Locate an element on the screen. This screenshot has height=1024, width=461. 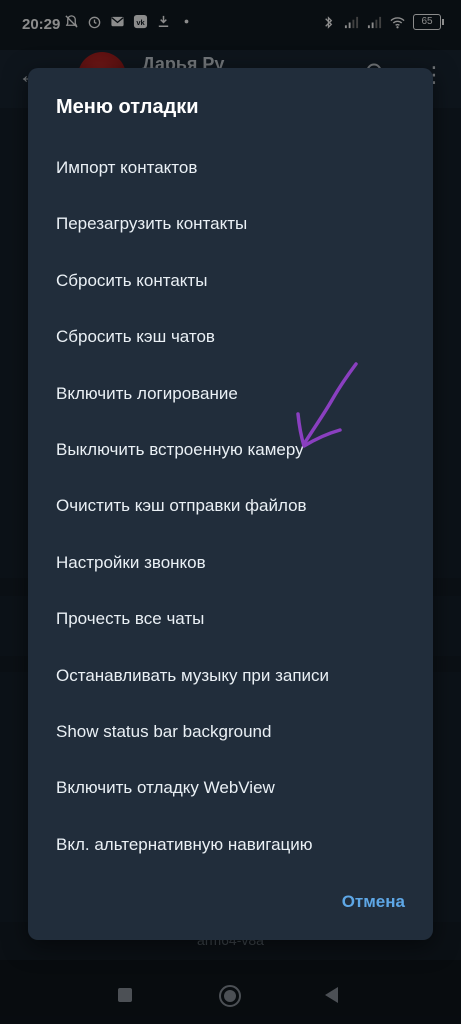
cancel-button: Отмена is located at coordinates (373, 902).